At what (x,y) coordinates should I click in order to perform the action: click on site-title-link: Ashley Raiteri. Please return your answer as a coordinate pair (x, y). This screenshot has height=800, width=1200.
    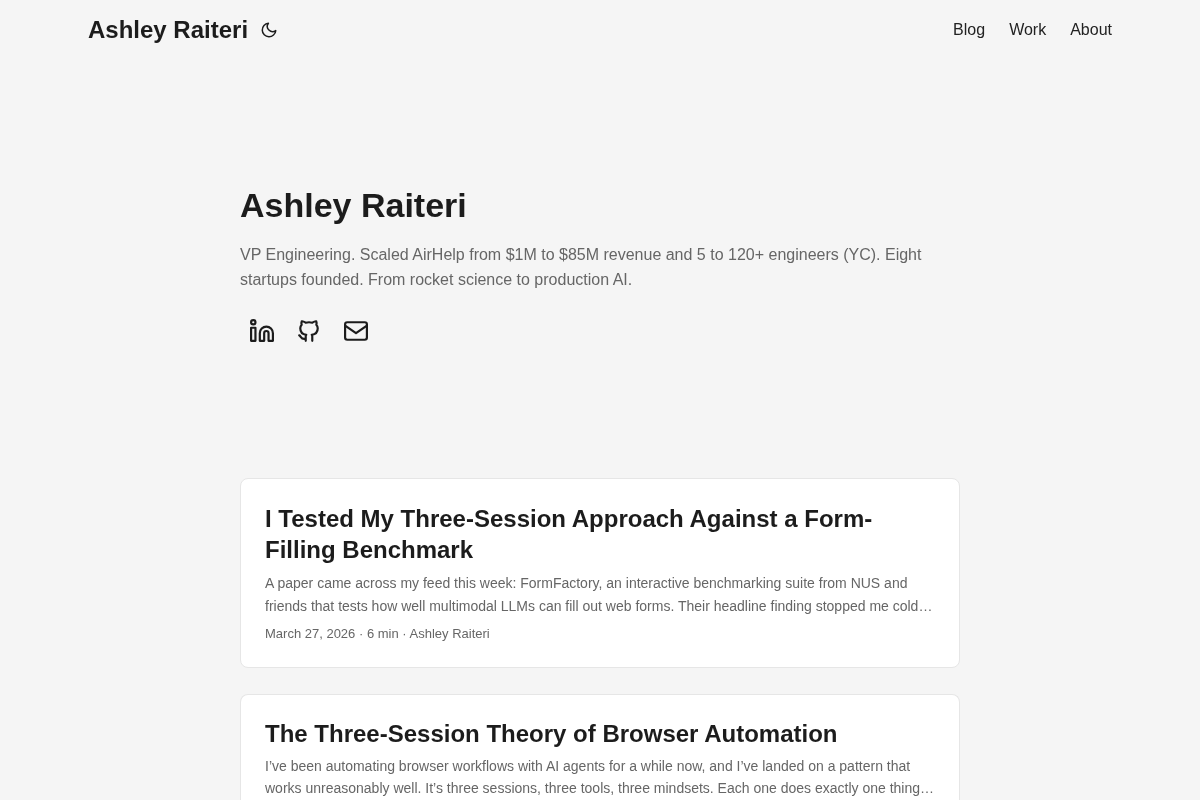
    Looking at the image, I should click on (168, 30).